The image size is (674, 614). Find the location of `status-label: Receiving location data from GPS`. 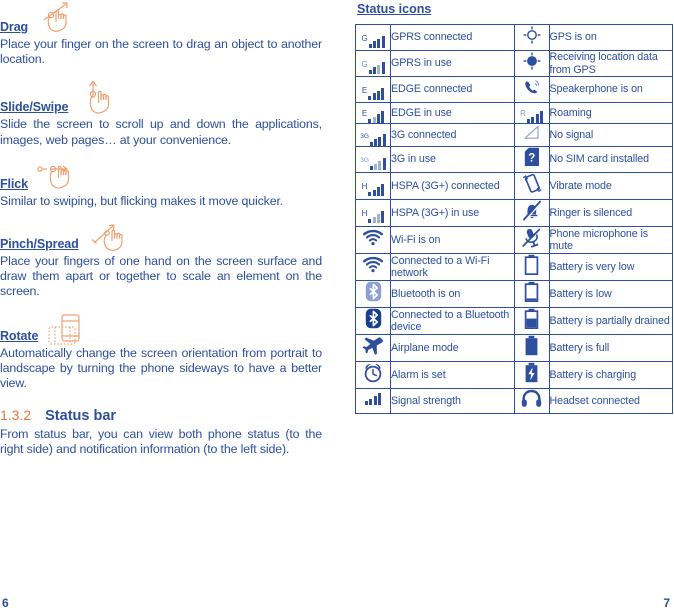

status-label: Receiving location data from GPS is located at coordinates (610, 63).